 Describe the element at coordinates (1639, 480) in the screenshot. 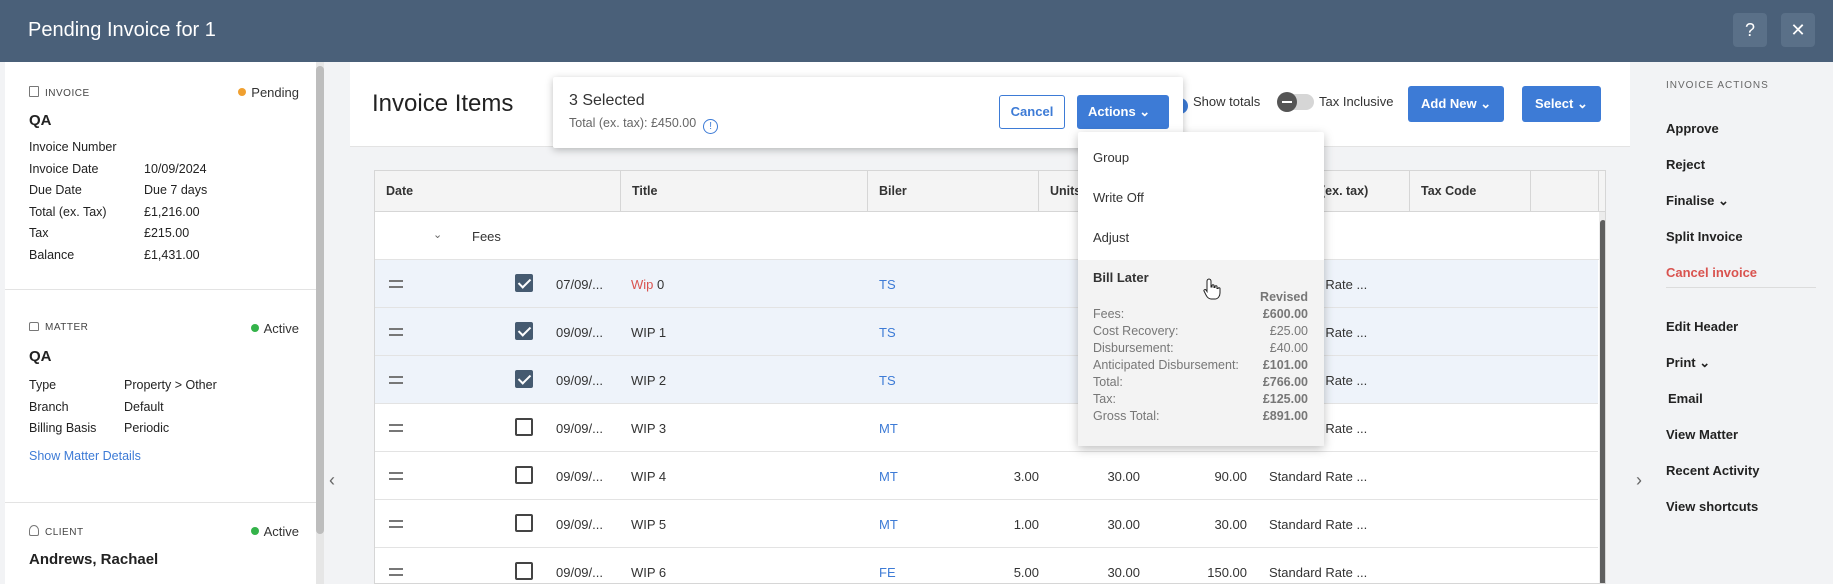

I see `chevron-right-icon: ›` at that location.